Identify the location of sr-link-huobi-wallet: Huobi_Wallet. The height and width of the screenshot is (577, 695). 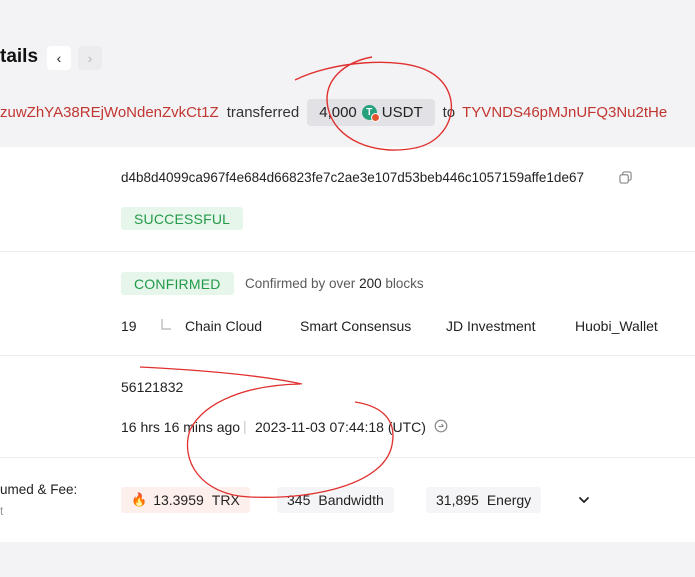
(616, 326).